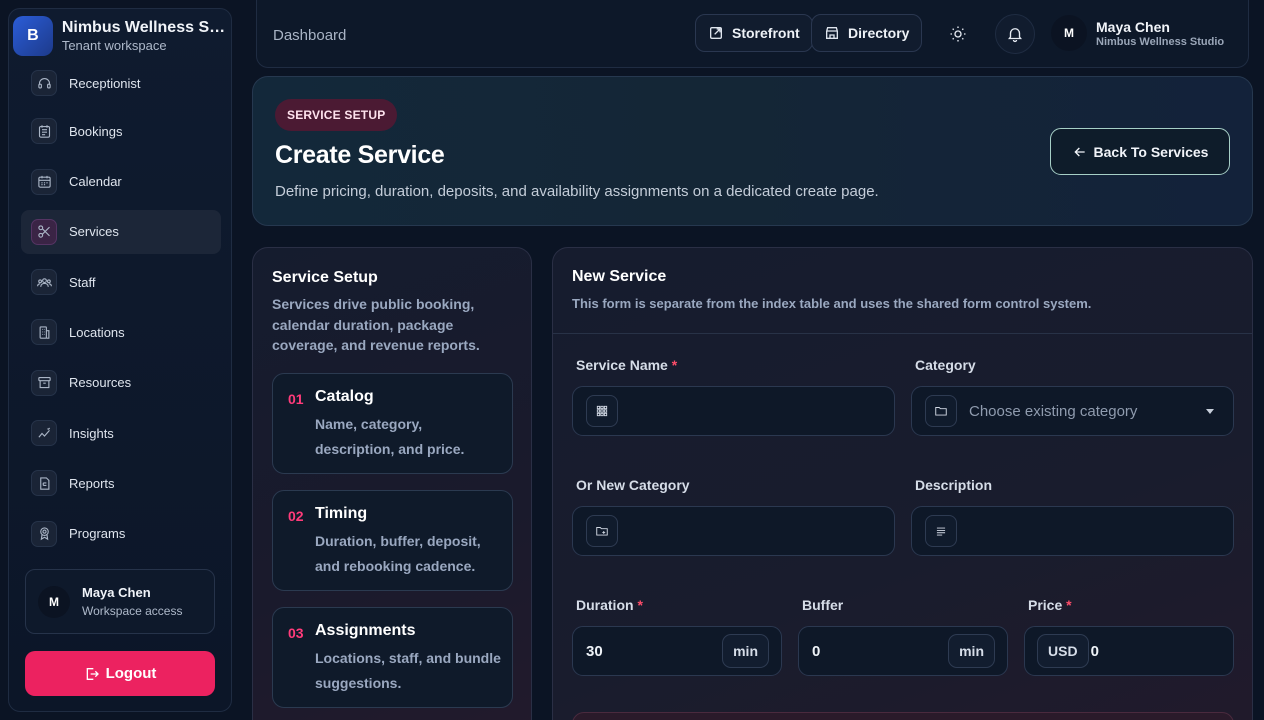  Describe the element at coordinates (903, 651) in the screenshot. I see `buffer-field: 0 min` at that location.